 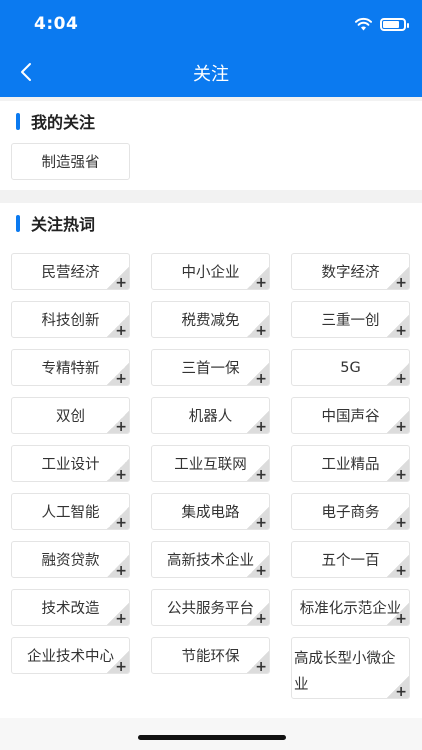 I want to click on hot-word-tag: 工业互联网, so click(x=210, y=463).